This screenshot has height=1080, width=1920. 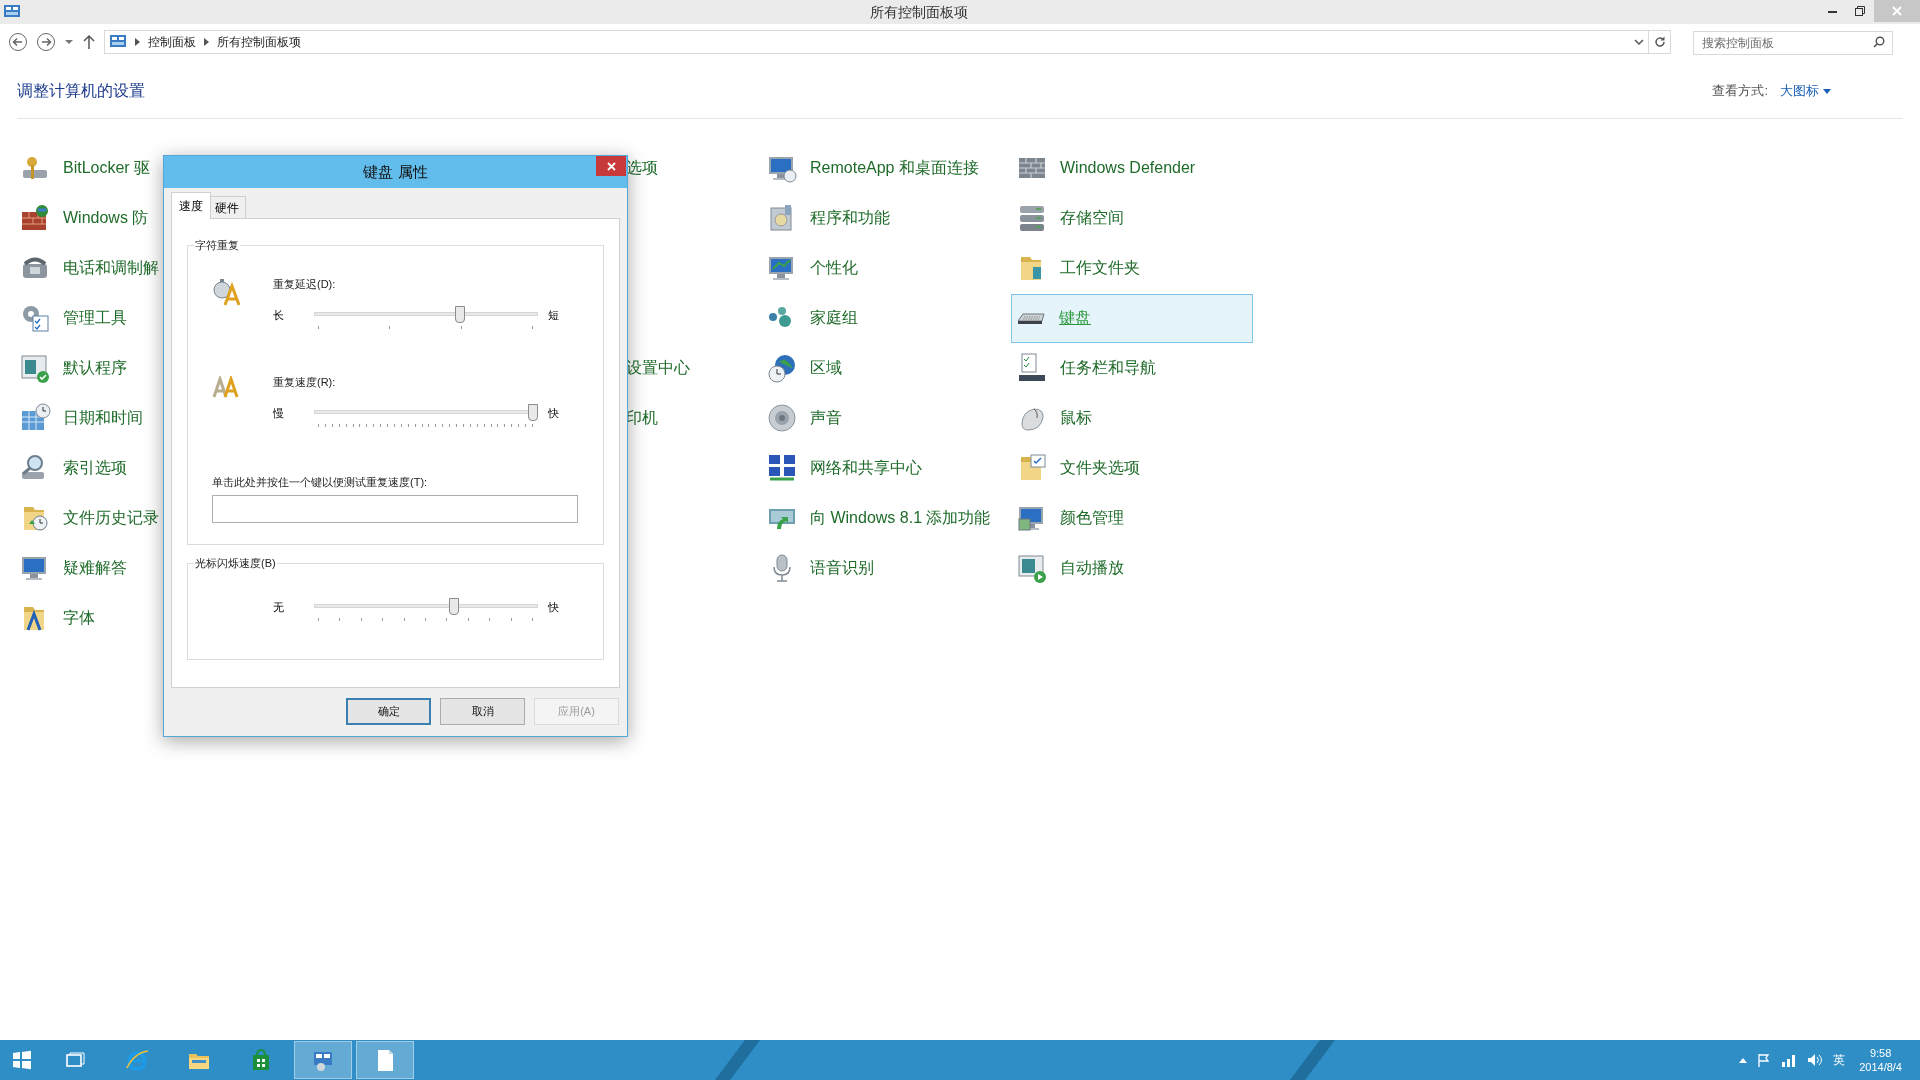 What do you see at coordinates (73, 468) in the screenshot?
I see `control-panel-item: 索引选项` at bounding box center [73, 468].